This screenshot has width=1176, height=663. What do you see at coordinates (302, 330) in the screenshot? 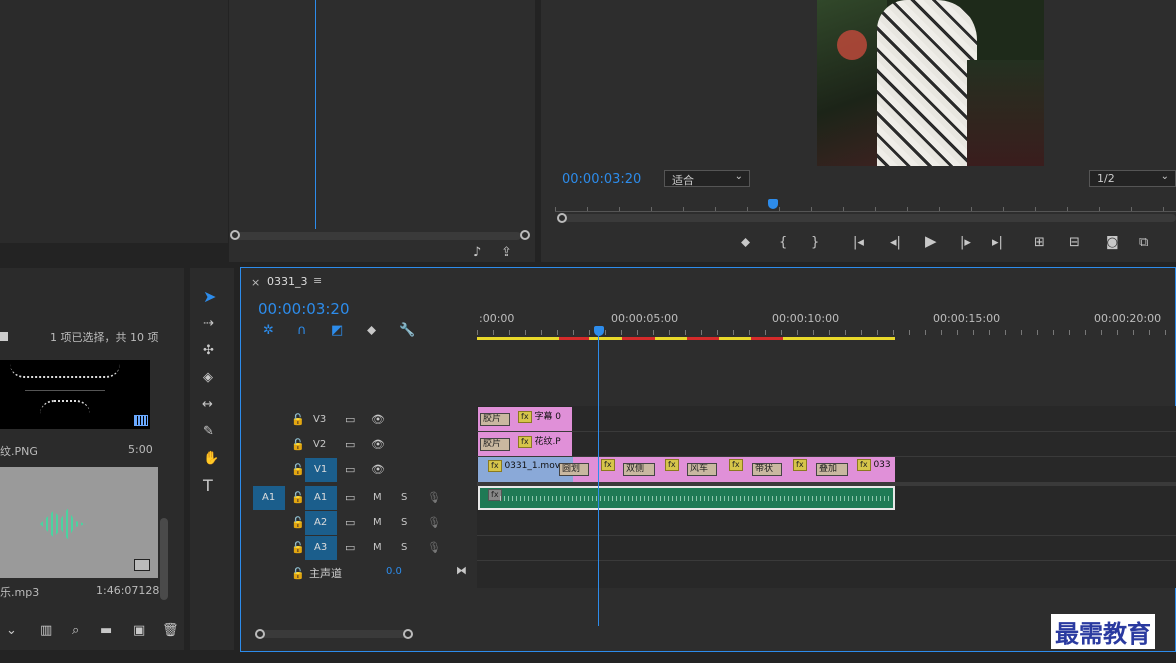
I see `snap-icon: ∩` at bounding box center [302, 330].